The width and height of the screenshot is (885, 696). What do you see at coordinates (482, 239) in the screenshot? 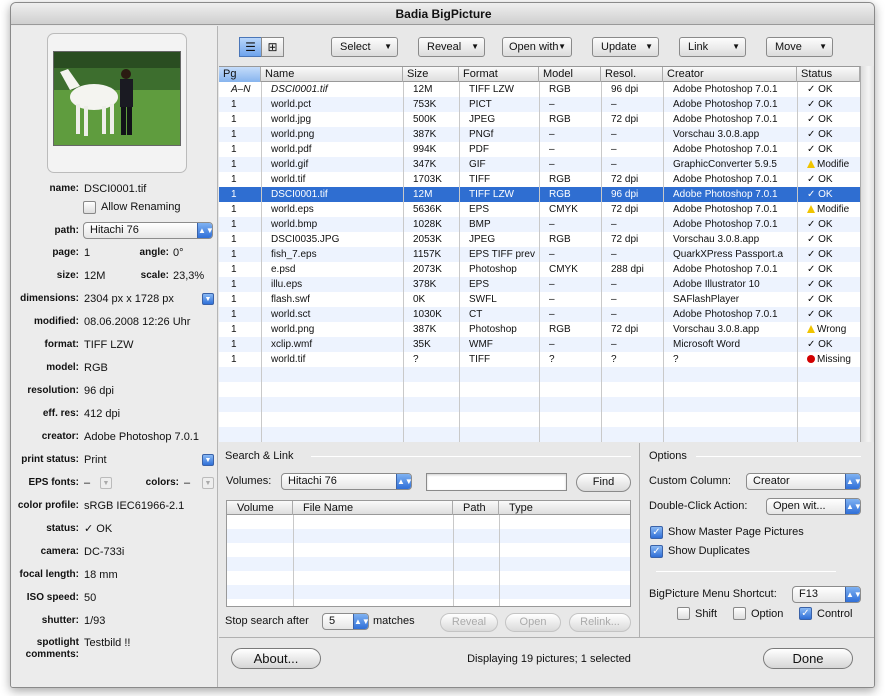
I see `cell-format: JPEG` at bounding box center [482, 239].